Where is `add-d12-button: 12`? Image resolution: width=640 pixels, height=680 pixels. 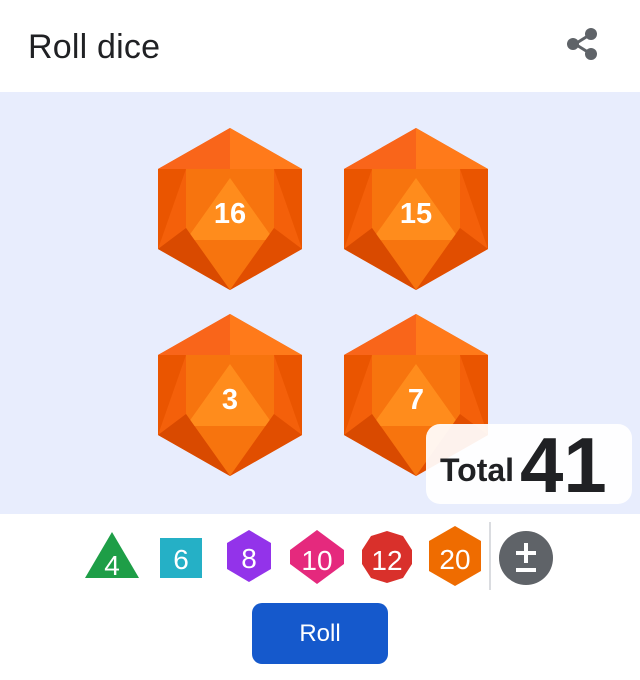
add-d12-button: 12 is located at coordinates (387, 557).